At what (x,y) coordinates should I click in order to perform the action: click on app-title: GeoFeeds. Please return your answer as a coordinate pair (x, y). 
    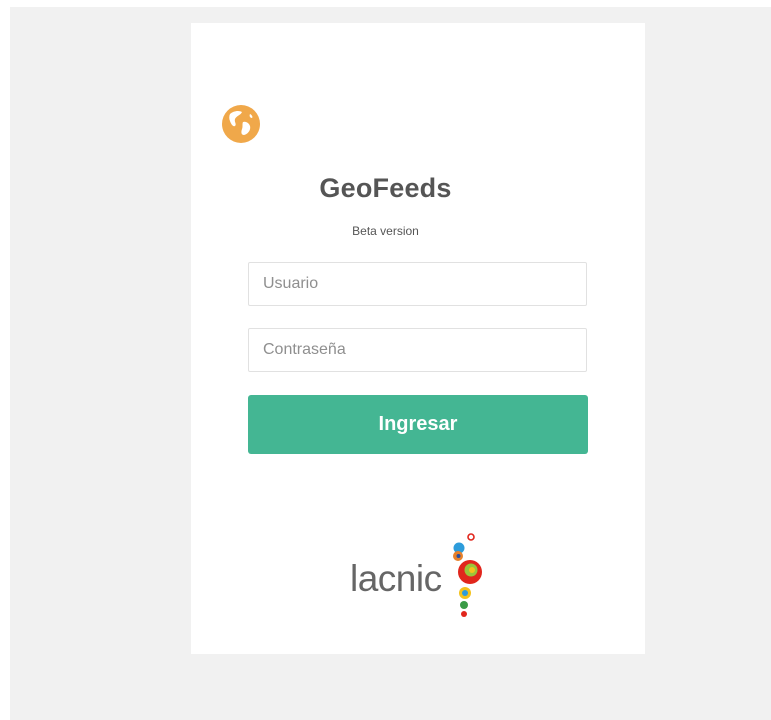
    Looking at the image, I should click on (385, 188).